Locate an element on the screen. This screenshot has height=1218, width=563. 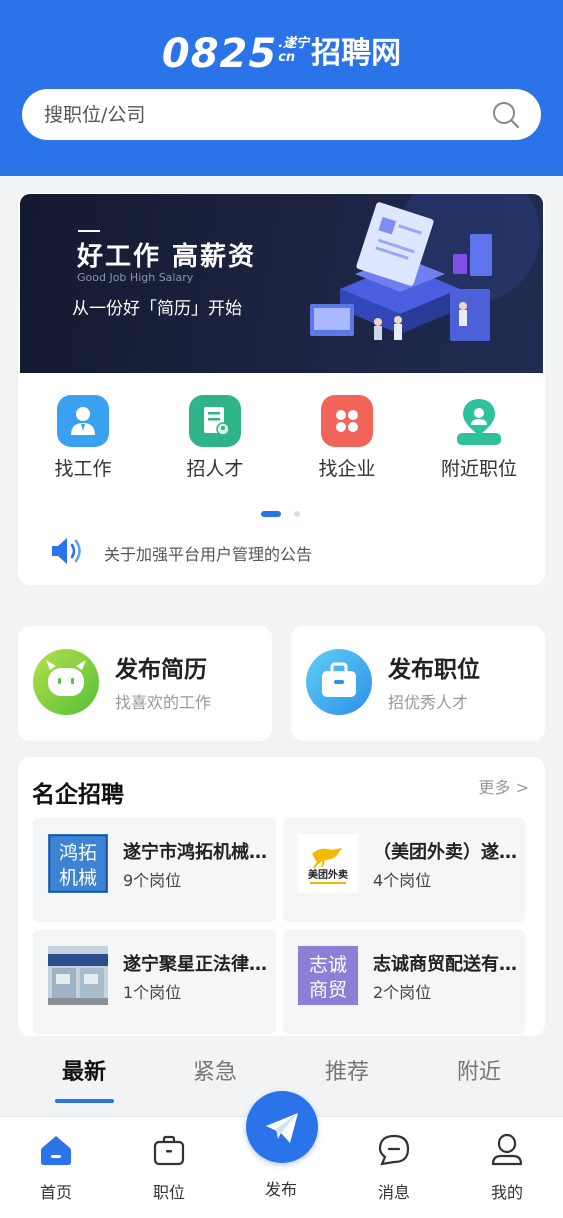
logo-name: 招聘网 is located at coordinates (356, 53).